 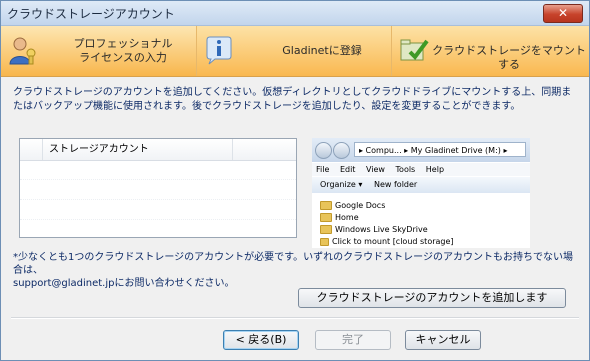 I want to click on explorer-menu-view: View, so click(x=375, y=169).